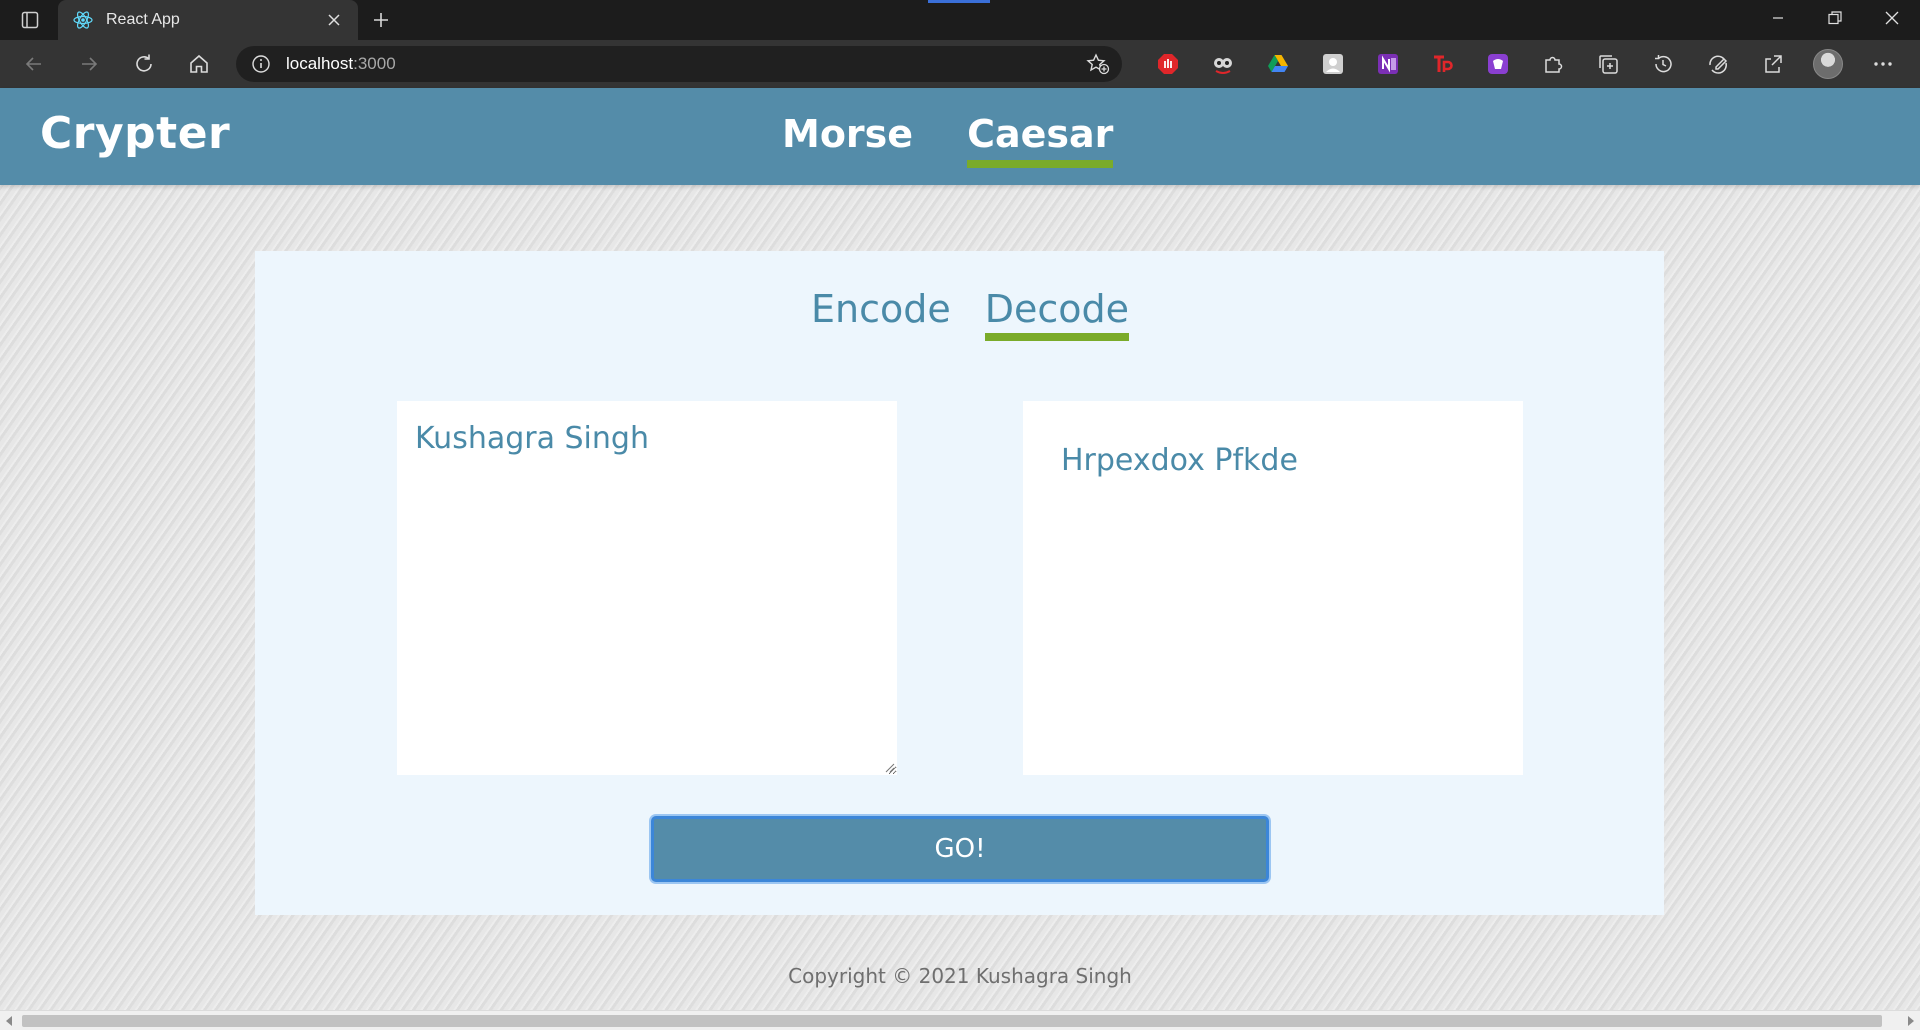 Image resolution: width=1920 pixels, height=1030 pixels. I want to click on tp-extension-icon, so click(1443, 63).